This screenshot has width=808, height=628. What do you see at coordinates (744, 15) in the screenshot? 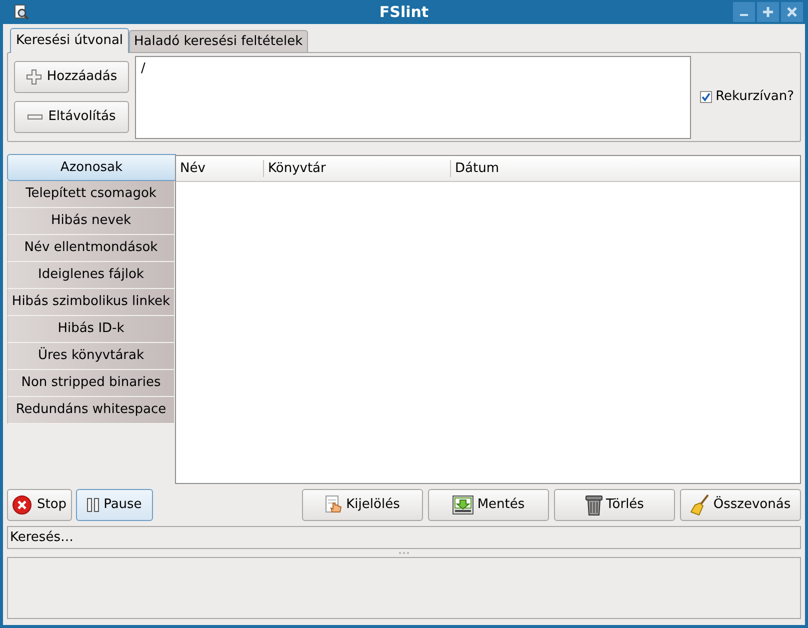
I see `minimize-icon` at bounding box center [744, 15].